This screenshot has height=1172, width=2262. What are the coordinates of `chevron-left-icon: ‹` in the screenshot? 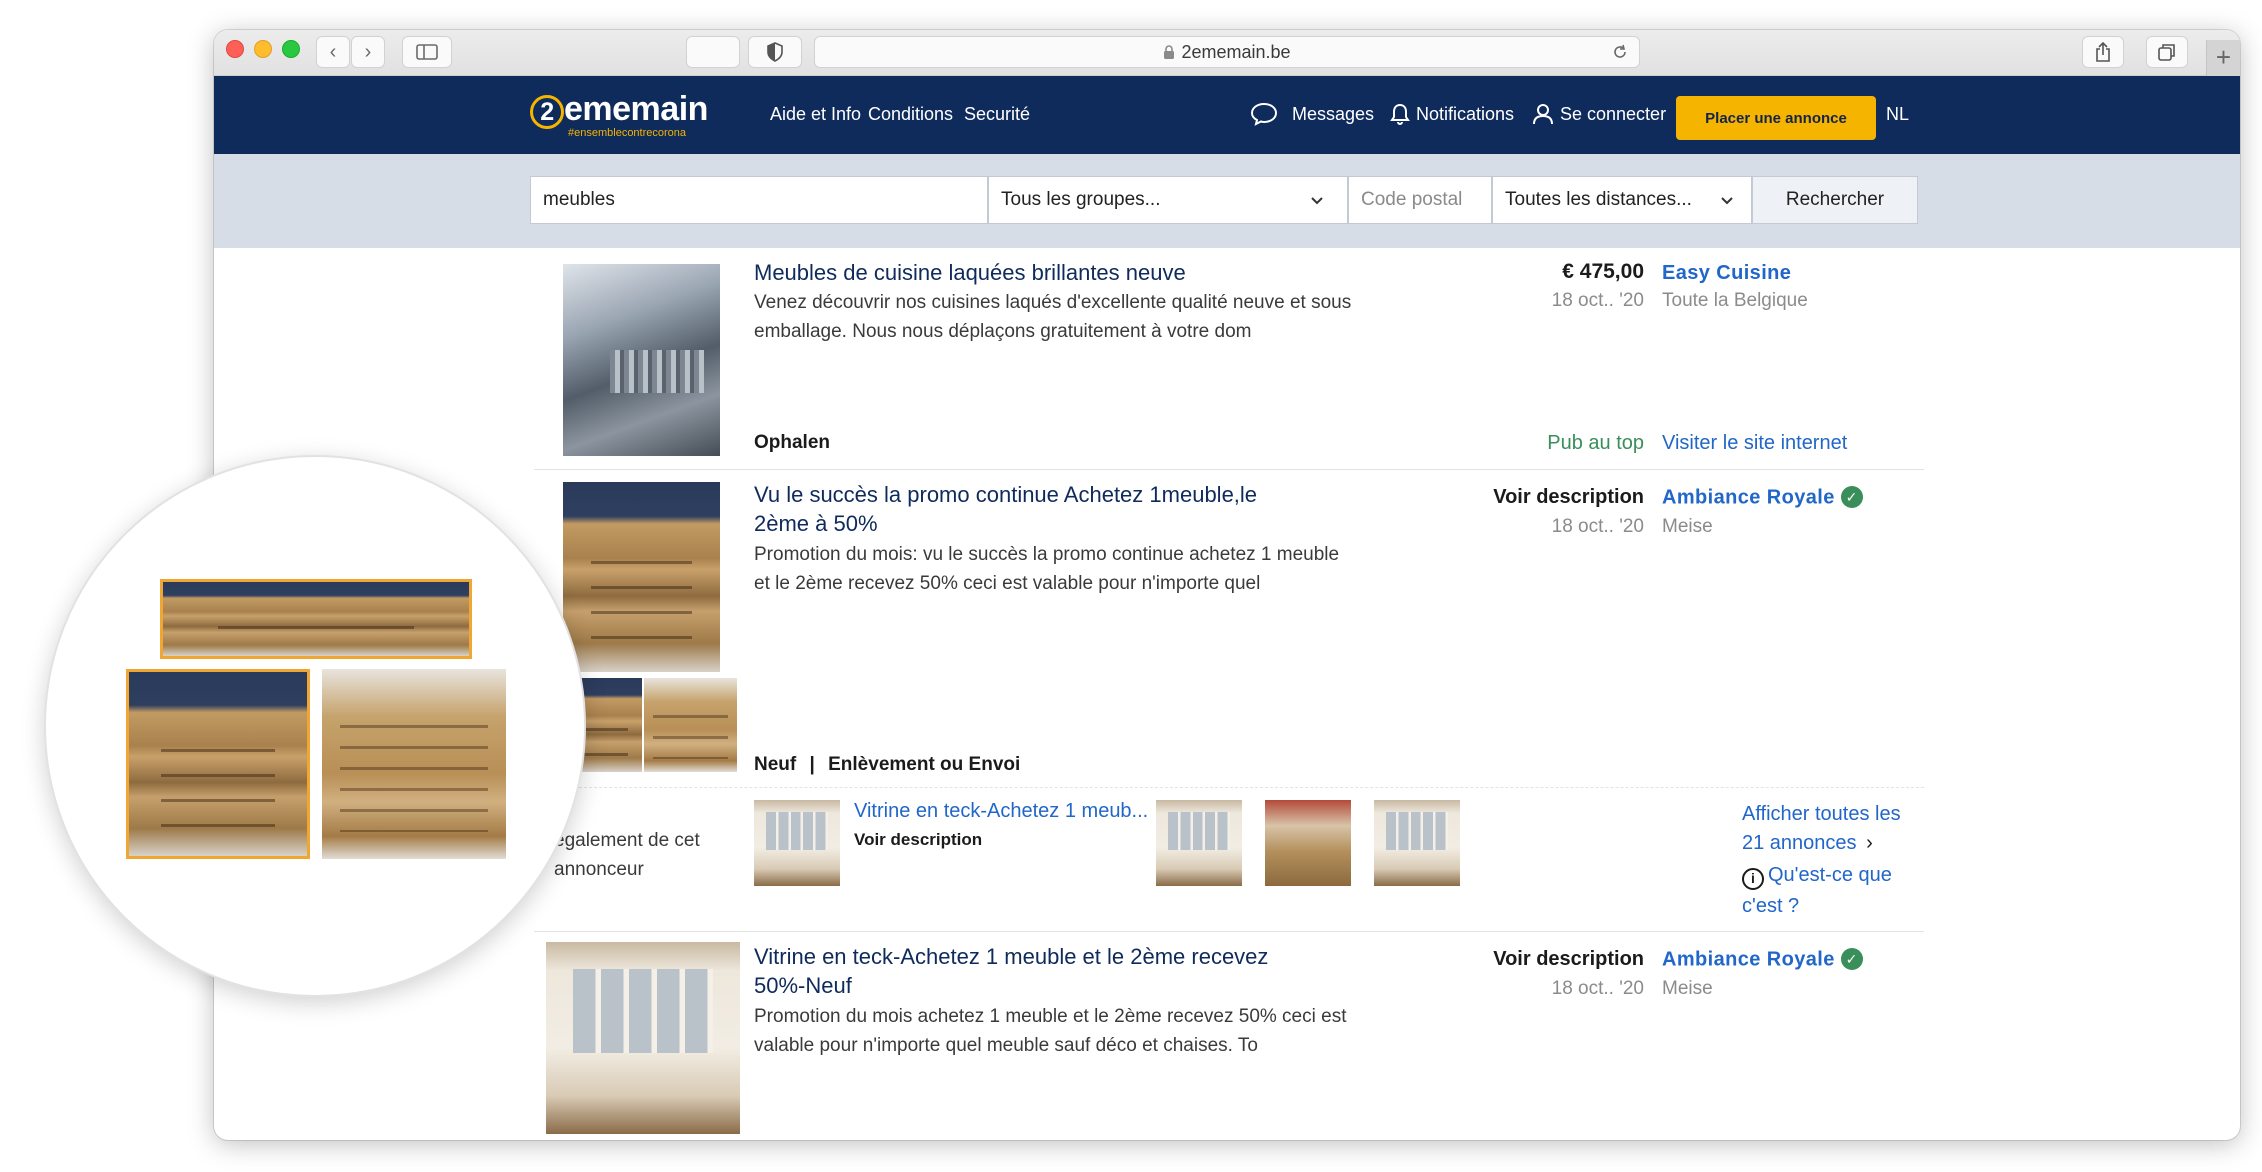 It's located at (333, 51).